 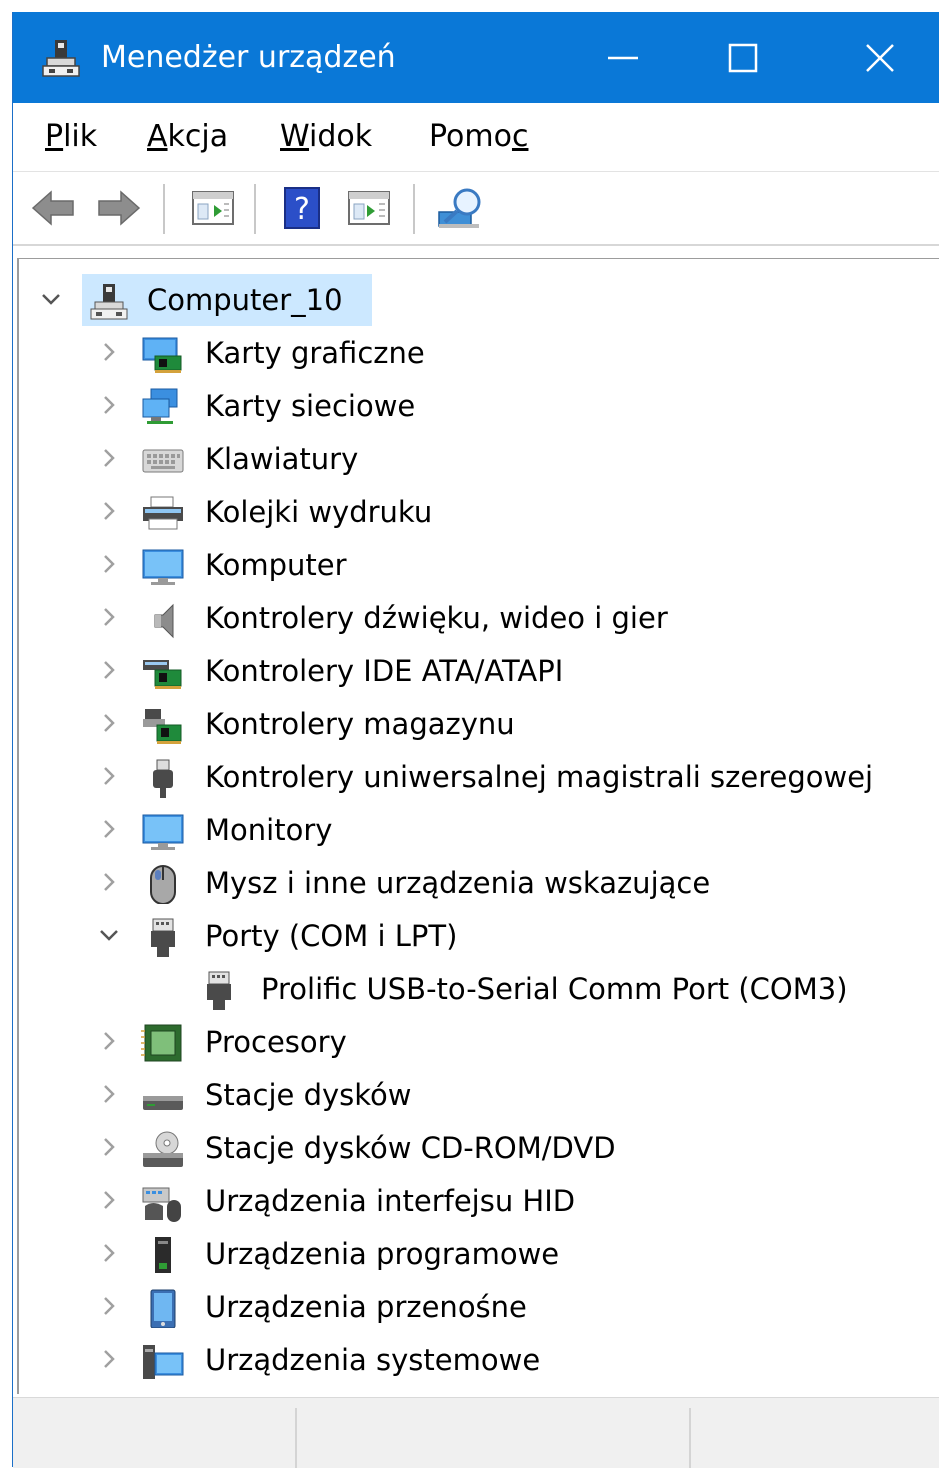 What do you see at coordinates (341, 136) in the screenshot?
I see `menu-widok-rest: idok` at bounding box center [341, 136].